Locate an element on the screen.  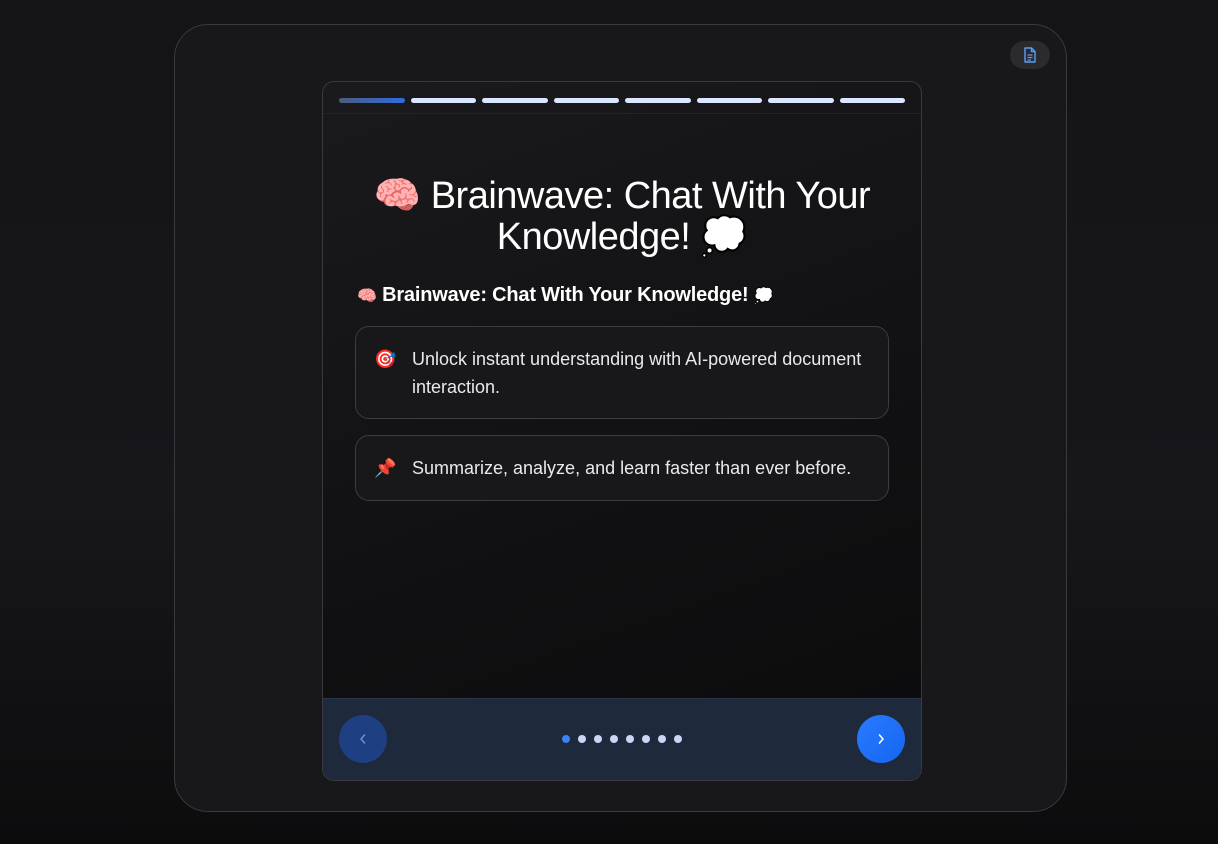
document-icon is located at coordinates (1030, 55).